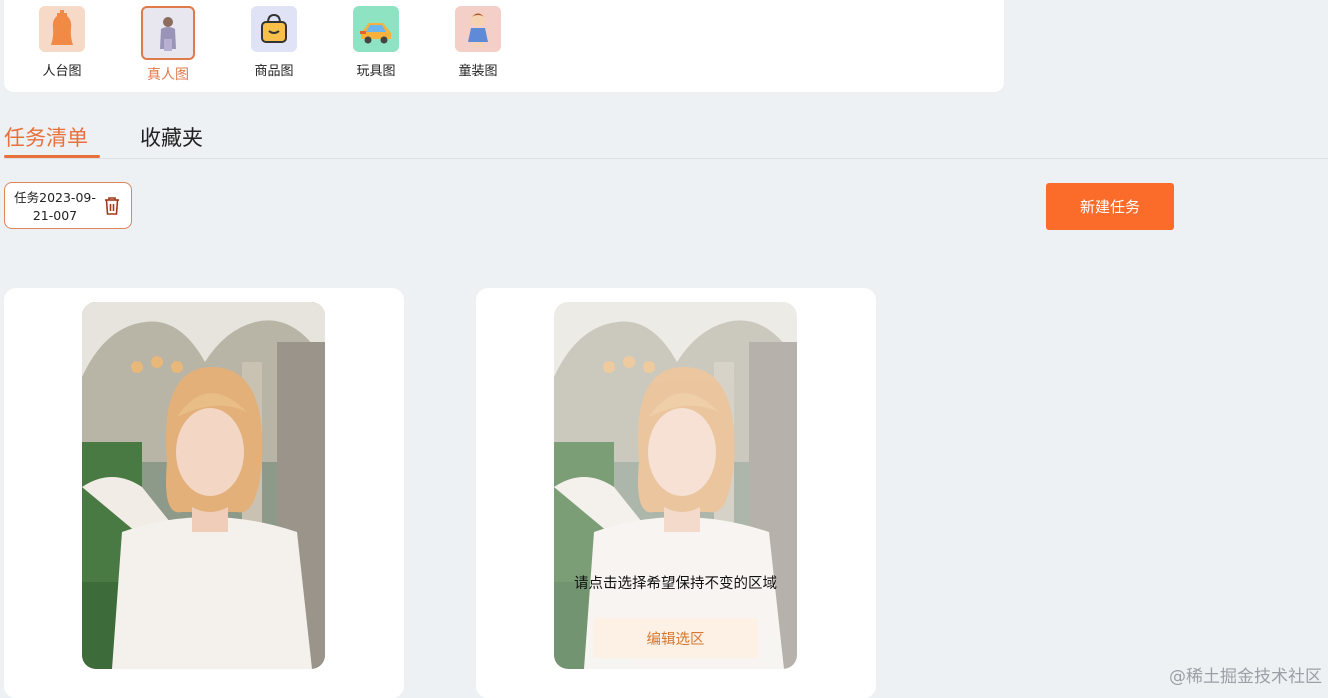 The image size is (1328, 698). Describe the element at coordinates (376, 71) in the screenshot. I see `category-label: 玩具图` at that location.